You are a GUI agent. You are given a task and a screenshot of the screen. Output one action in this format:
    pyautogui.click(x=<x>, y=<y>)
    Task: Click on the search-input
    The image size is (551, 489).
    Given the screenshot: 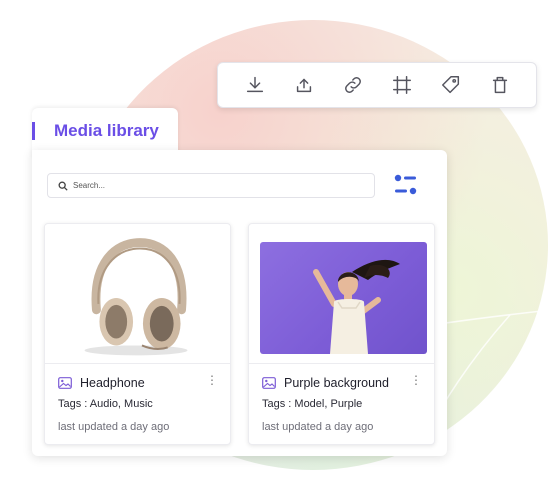 What is the action you would take?
    pyautogui.click(x=218, y=185)
    